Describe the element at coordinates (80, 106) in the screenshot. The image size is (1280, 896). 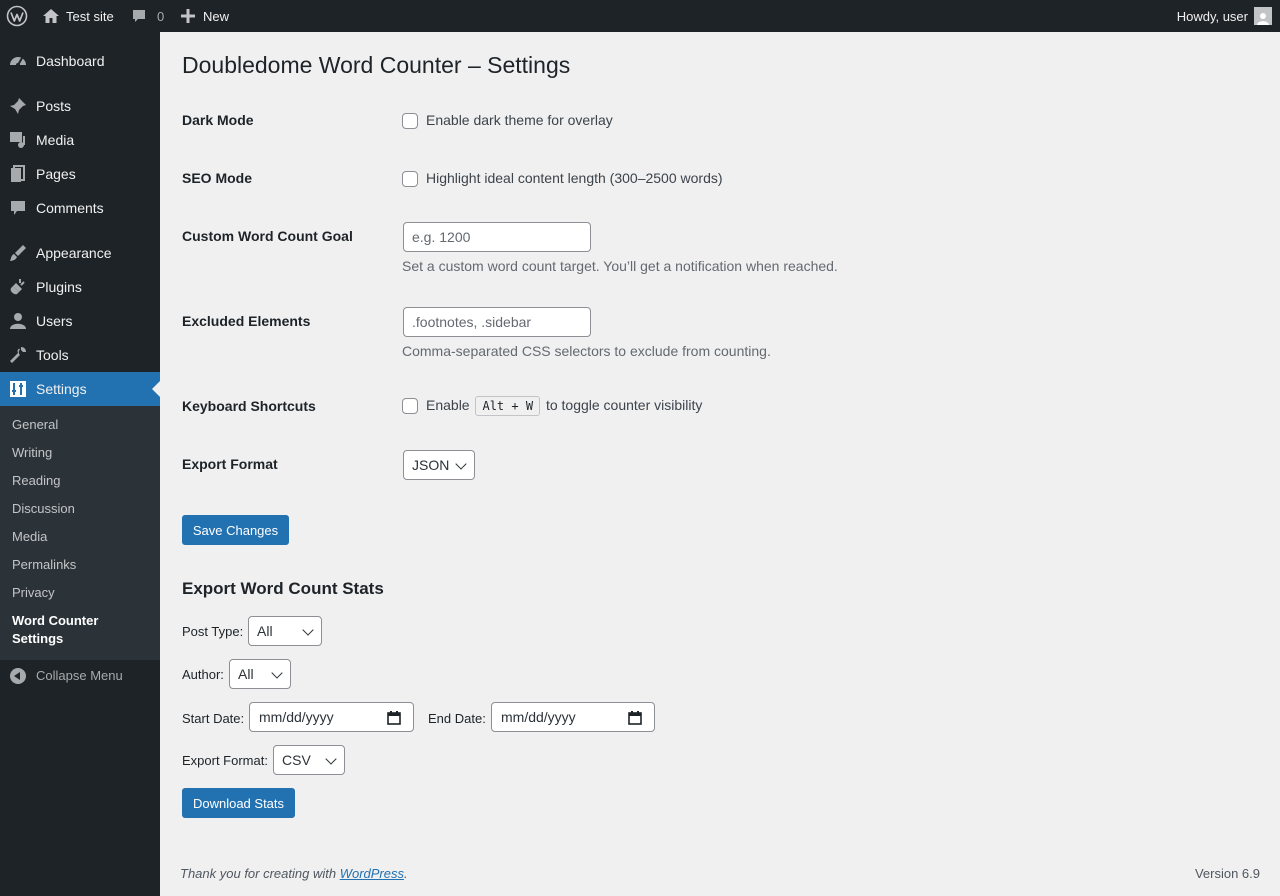
I see `sidebar-item-posts: Posts` at that location.